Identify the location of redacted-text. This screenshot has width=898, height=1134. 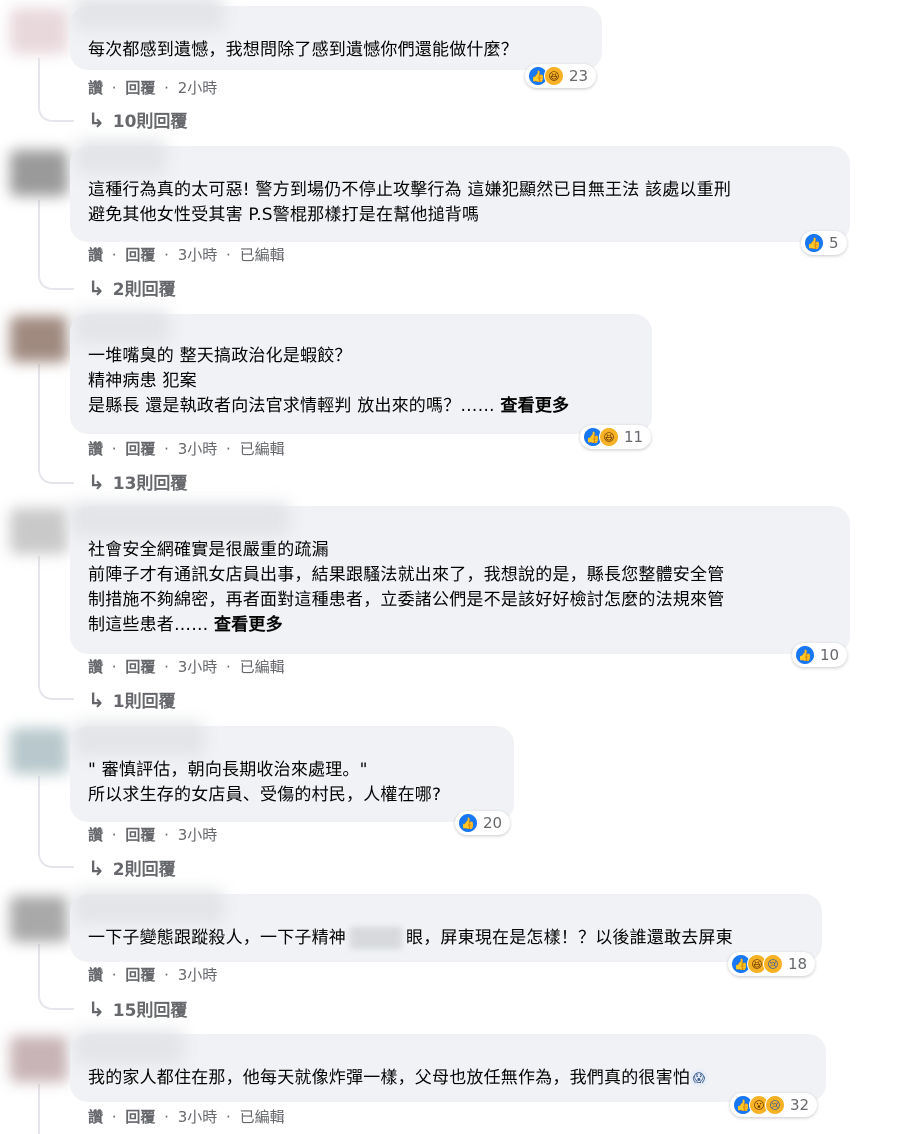
(376, 938).